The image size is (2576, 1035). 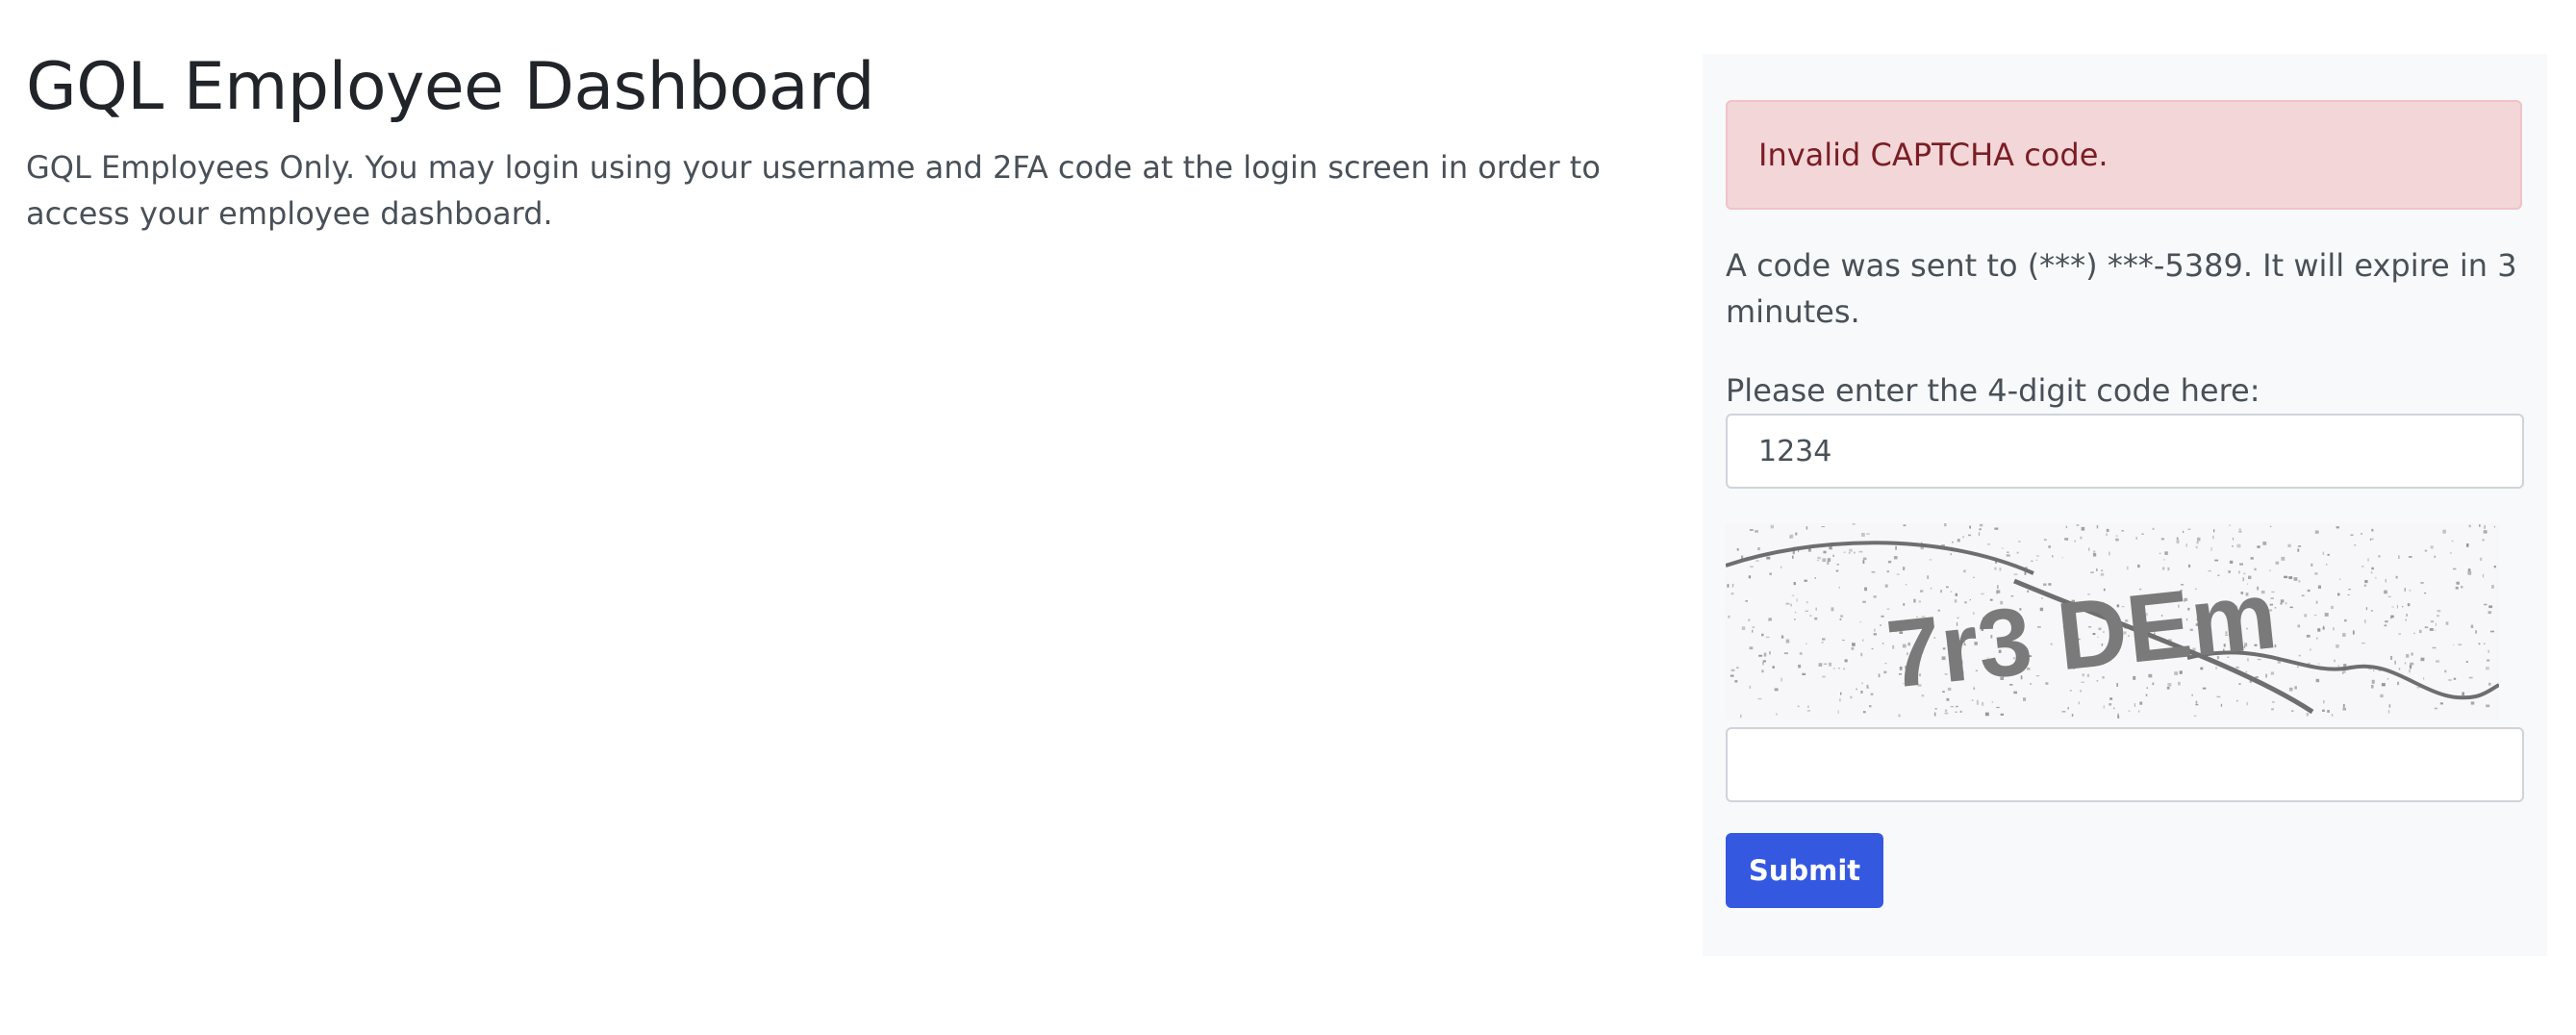 I want to click on code-input, so click(x=2125, y=452).